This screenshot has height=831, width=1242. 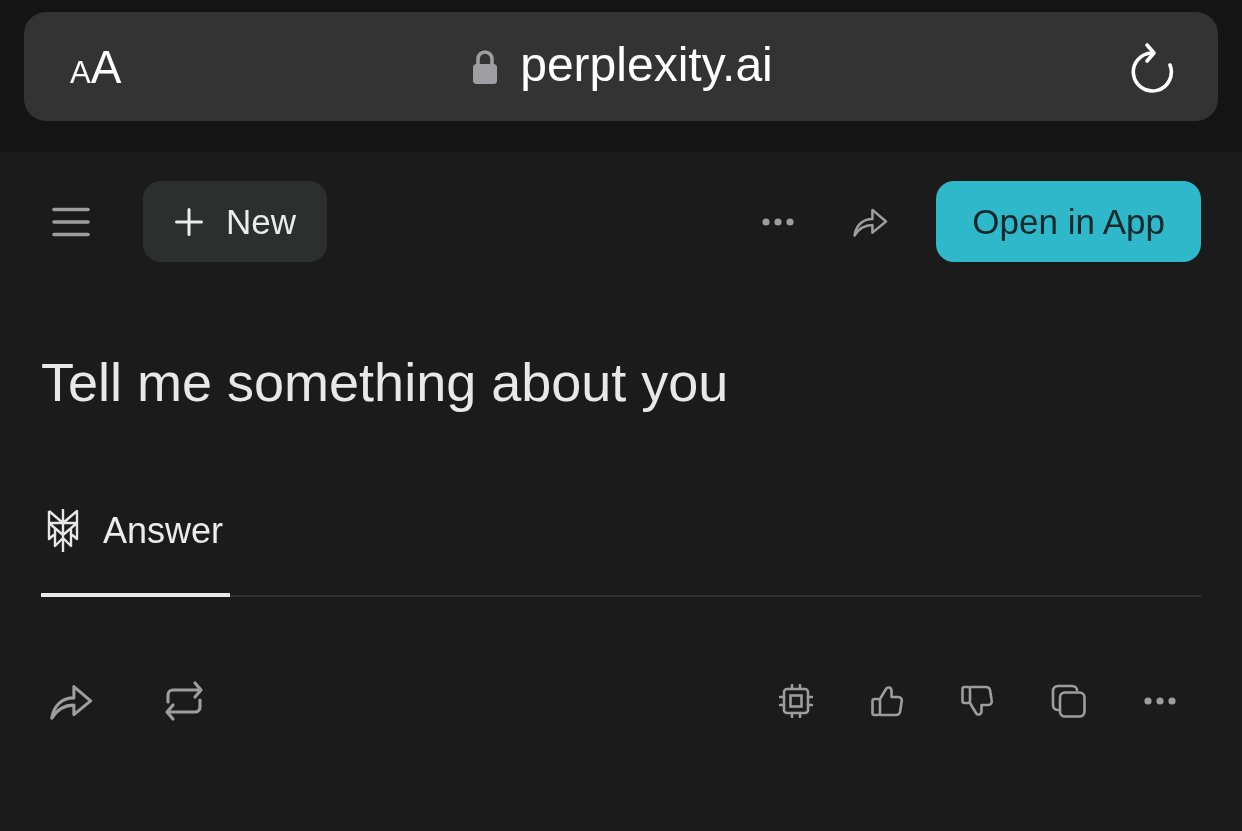 What do you see at coordinates (646, 66) in the screenshot?
I see `address-text: perplexity.ai` at bounding box center [646, 66].